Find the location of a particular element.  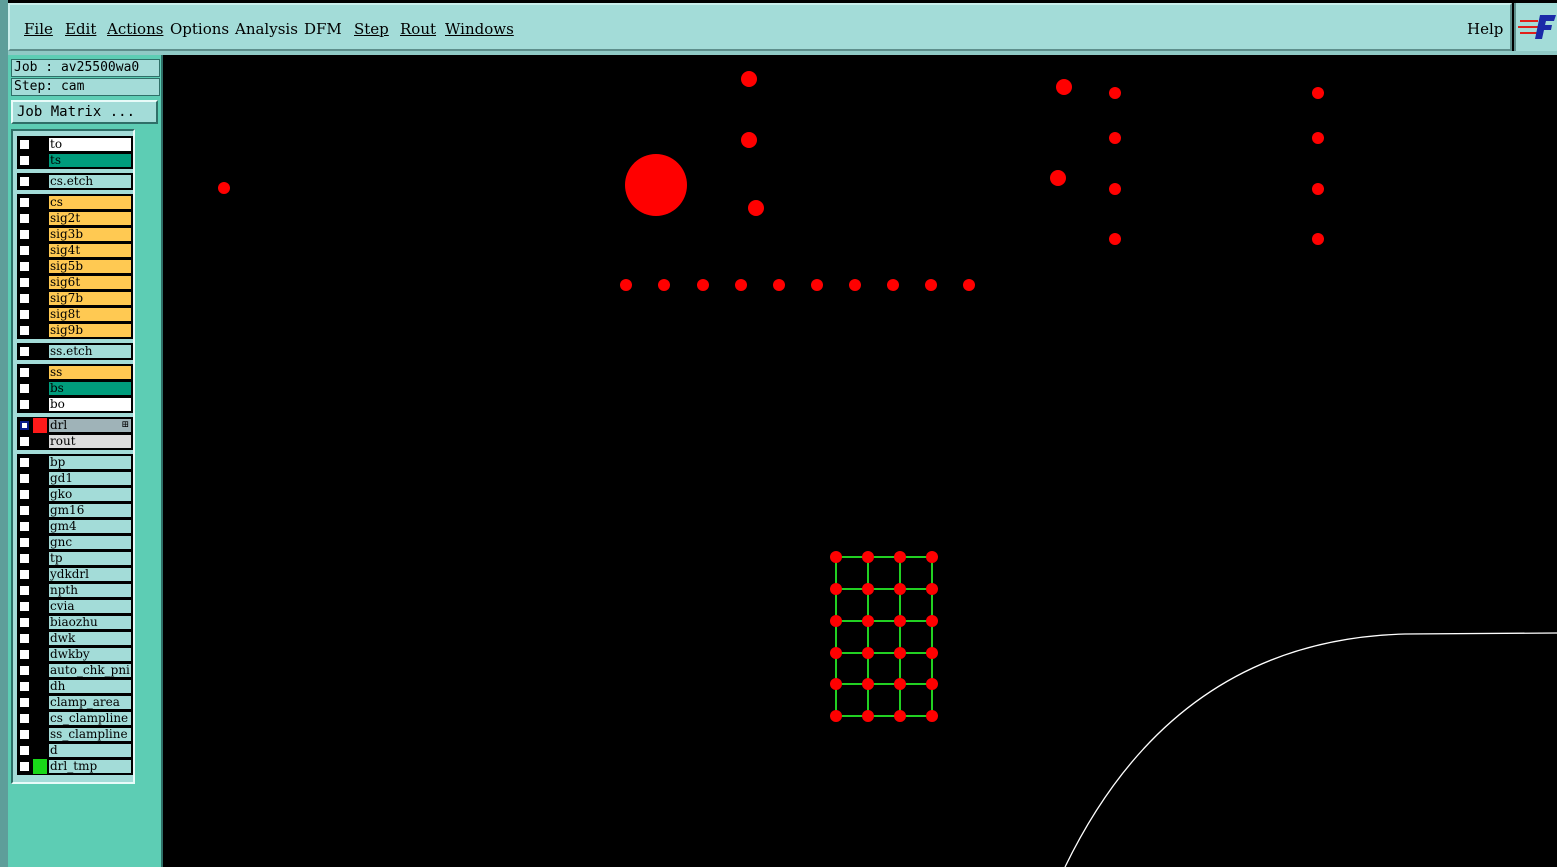

layer-row-drl: drl ⊞ is located at coordinates (75, 425).